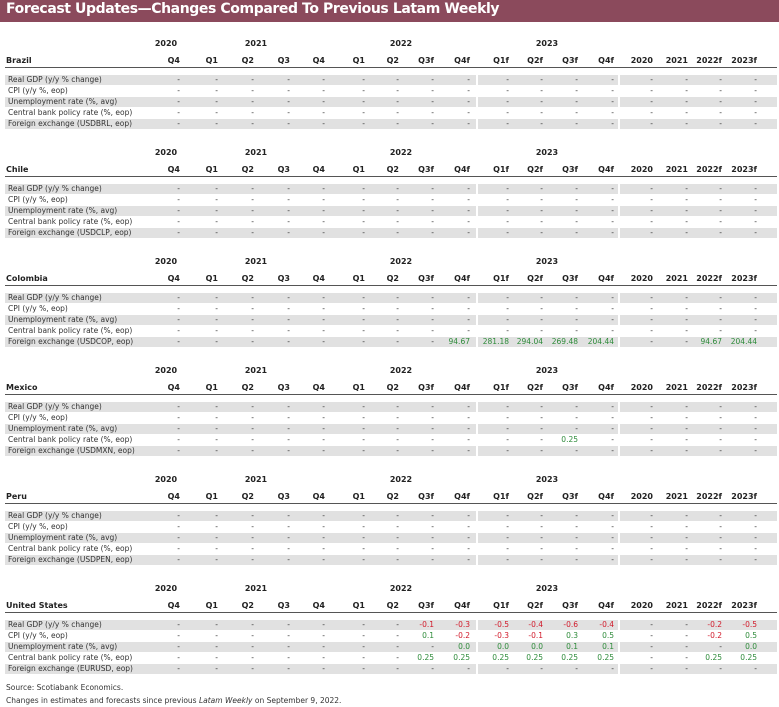  Describe the element at coordinates (63, 319) in the screenshot. I see `row-label: Unemployment rate (%, avg)` at that location.